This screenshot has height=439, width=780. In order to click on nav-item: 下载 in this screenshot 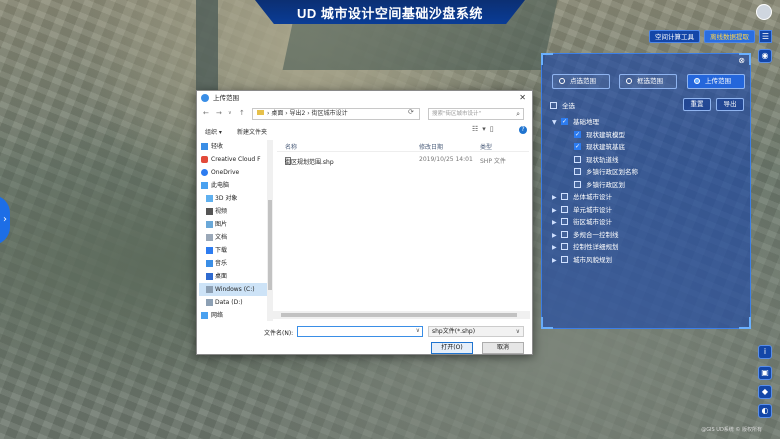, I will do `click(235, 250)`.